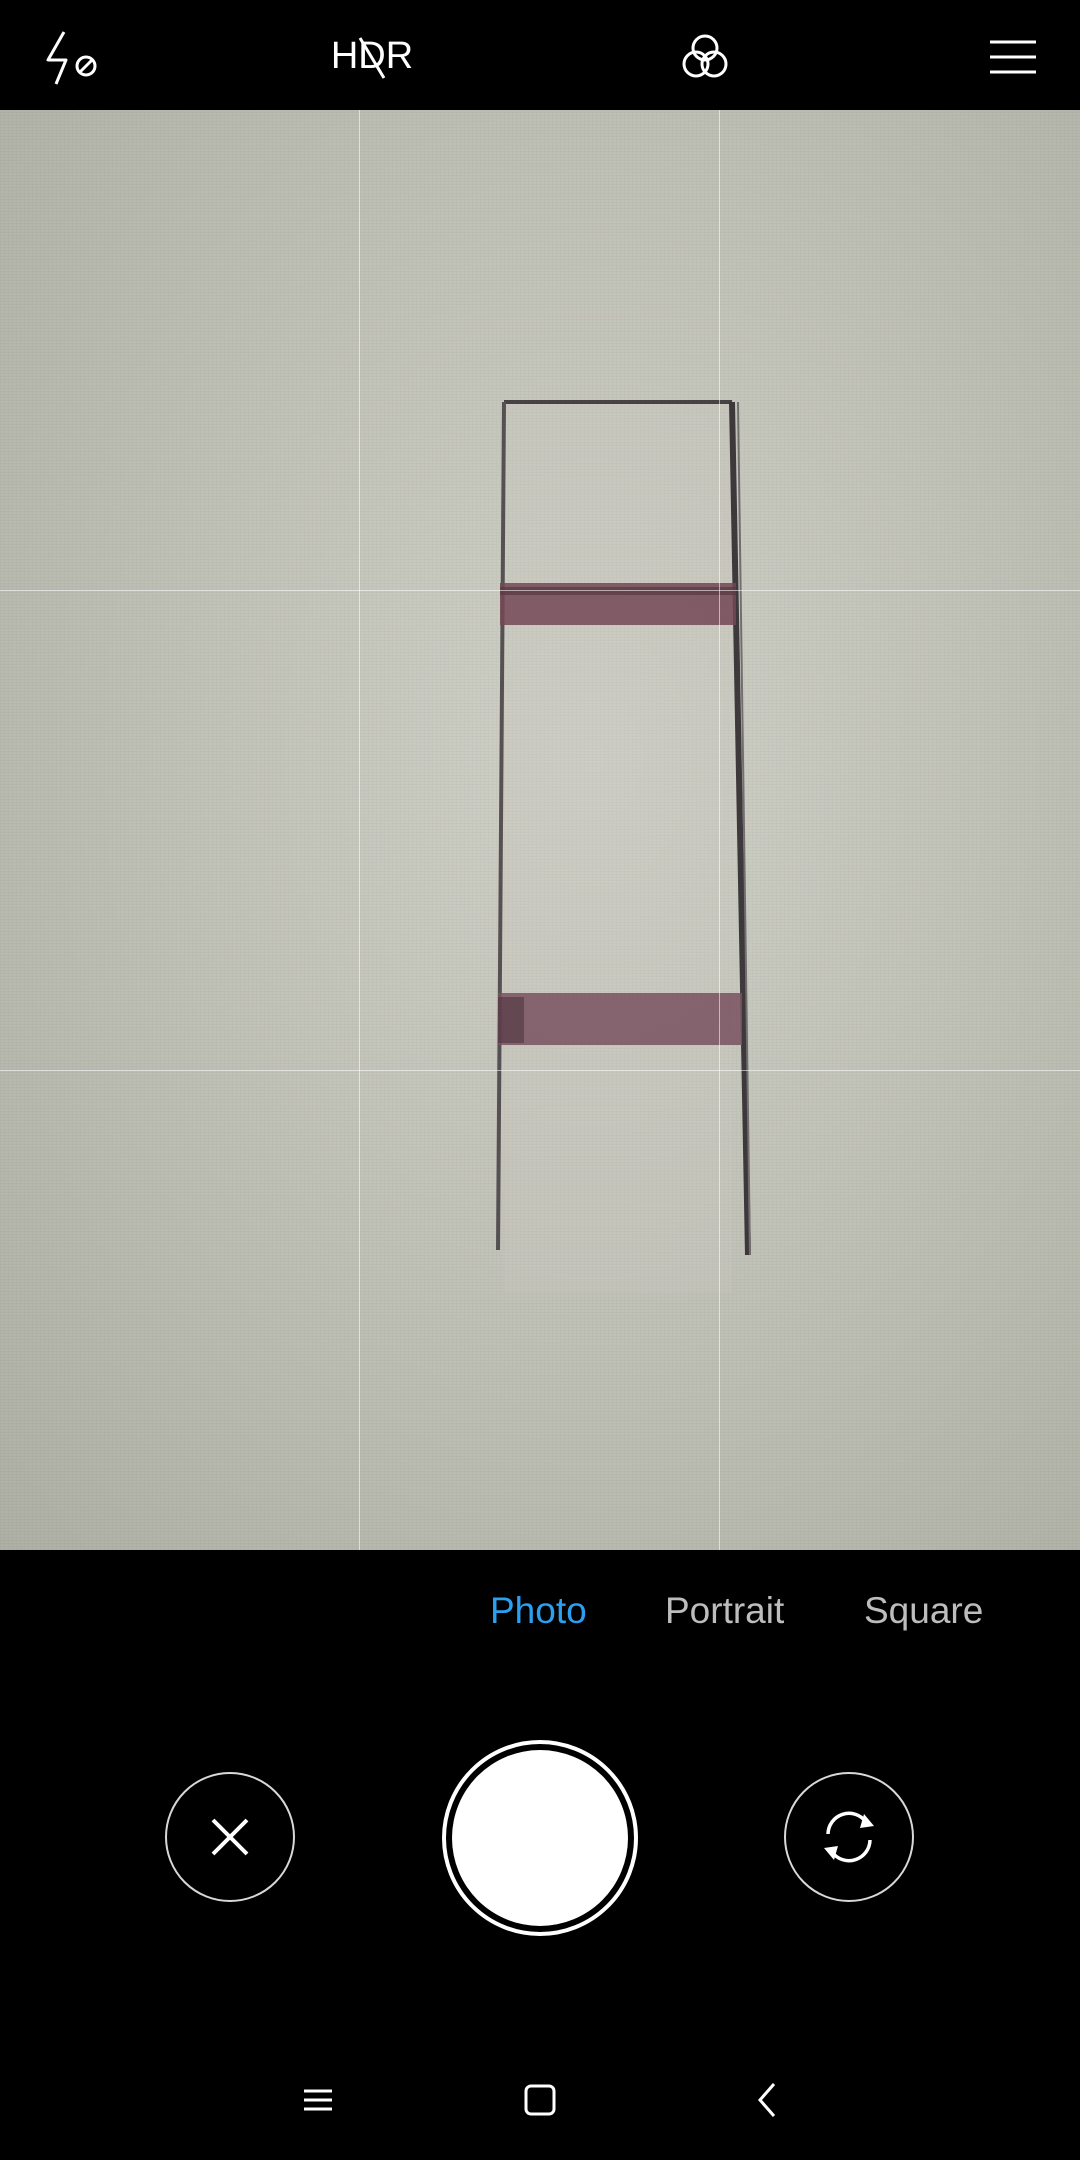 The height and width of the screenshot is (2160, 1080). I want to click on recents-button, so click(318, 2100).